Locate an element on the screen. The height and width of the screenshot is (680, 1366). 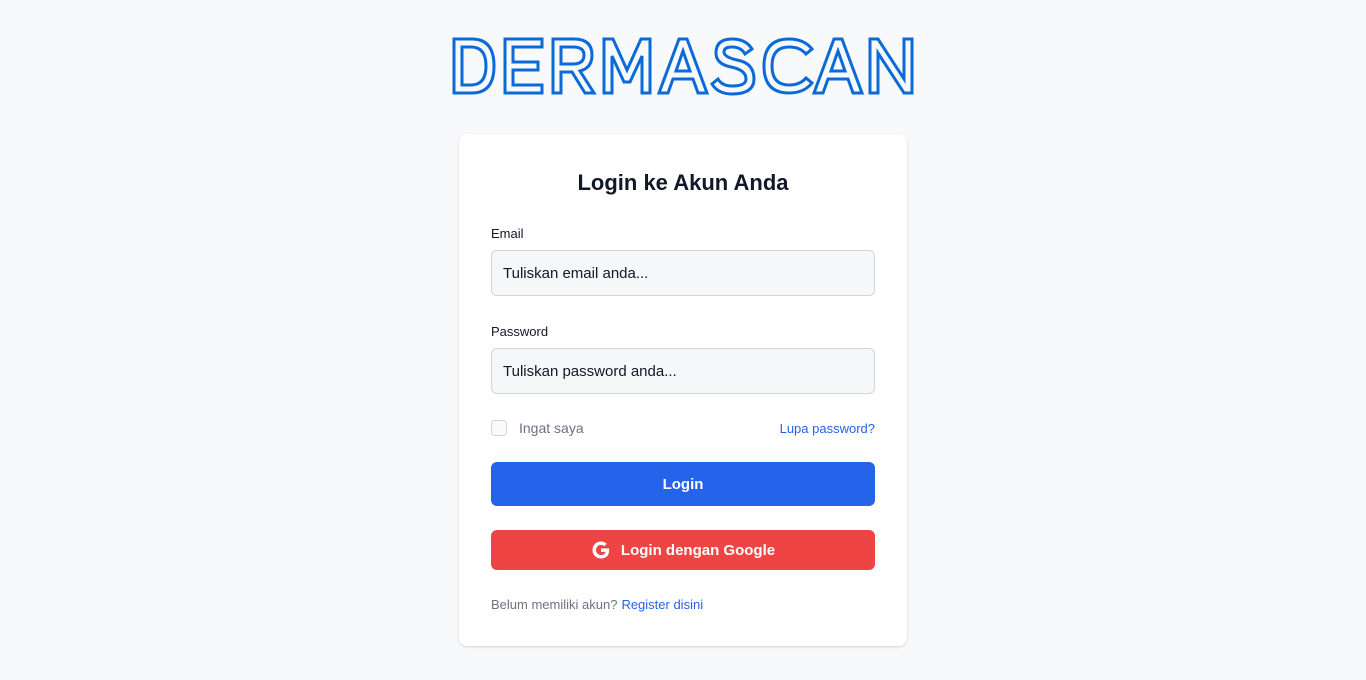
remember-me-label: Ingat saya is located at coordinates (551, 428).